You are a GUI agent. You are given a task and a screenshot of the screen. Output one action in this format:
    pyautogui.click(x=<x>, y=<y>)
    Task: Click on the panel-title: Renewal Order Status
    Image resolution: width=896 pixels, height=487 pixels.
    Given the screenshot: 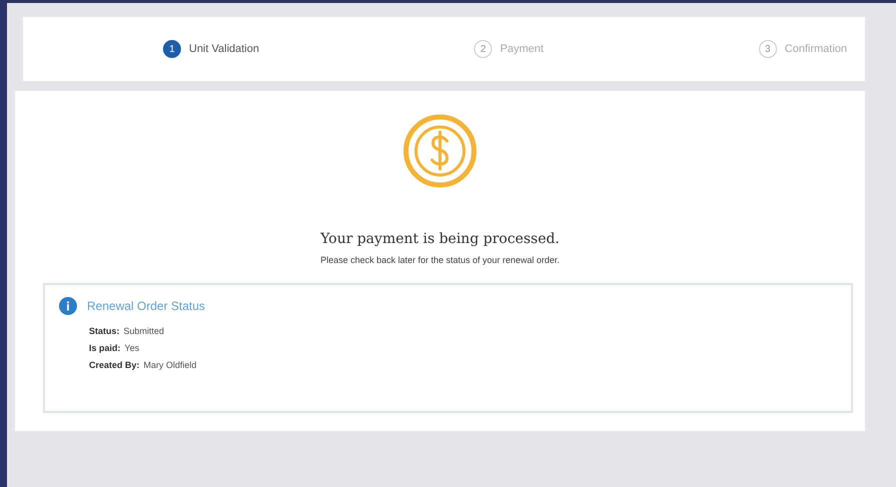 What is the action you would take?
    pyautogui.click(x=146, y=306)
    